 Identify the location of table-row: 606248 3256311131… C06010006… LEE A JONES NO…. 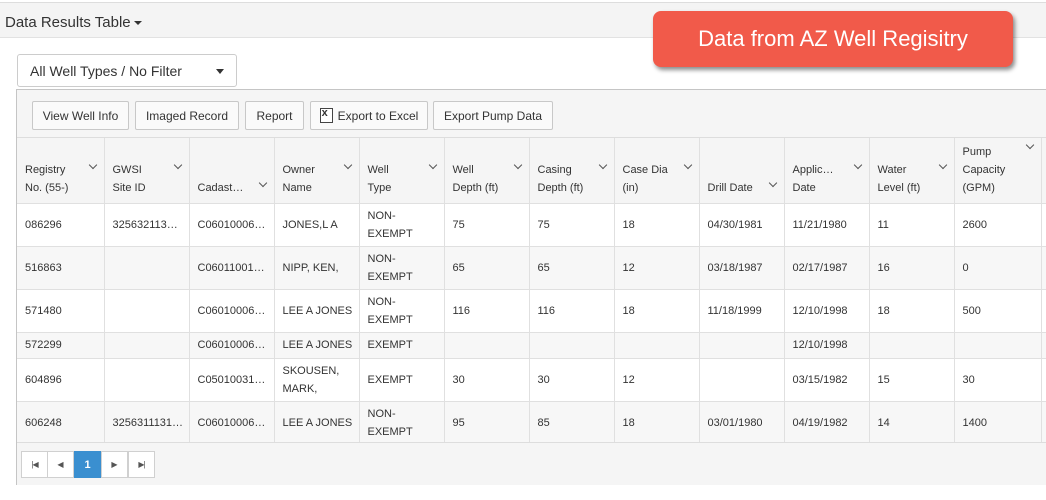
(531, 423).